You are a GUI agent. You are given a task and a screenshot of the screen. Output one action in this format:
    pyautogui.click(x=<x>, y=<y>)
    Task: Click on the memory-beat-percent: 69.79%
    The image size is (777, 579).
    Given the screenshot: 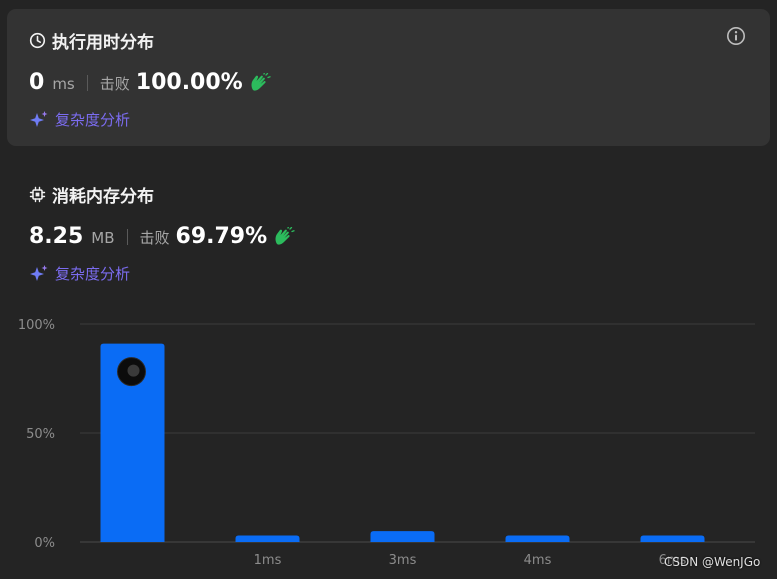 What is the action you would take?
    pyautogui.click(x=221, y=236)
    